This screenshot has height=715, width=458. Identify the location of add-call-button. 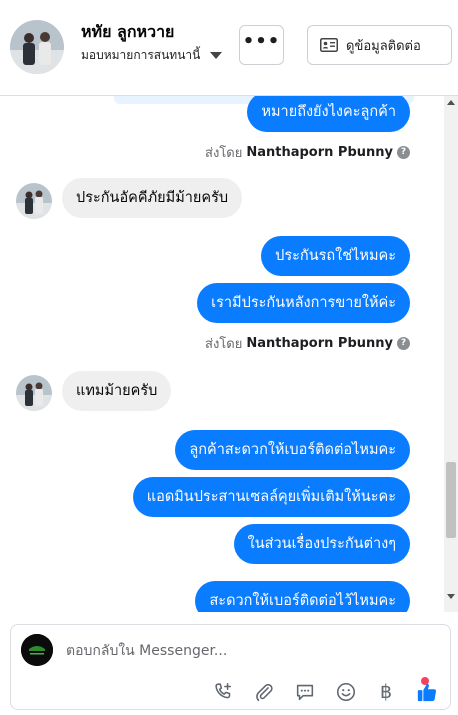
(223, 692).